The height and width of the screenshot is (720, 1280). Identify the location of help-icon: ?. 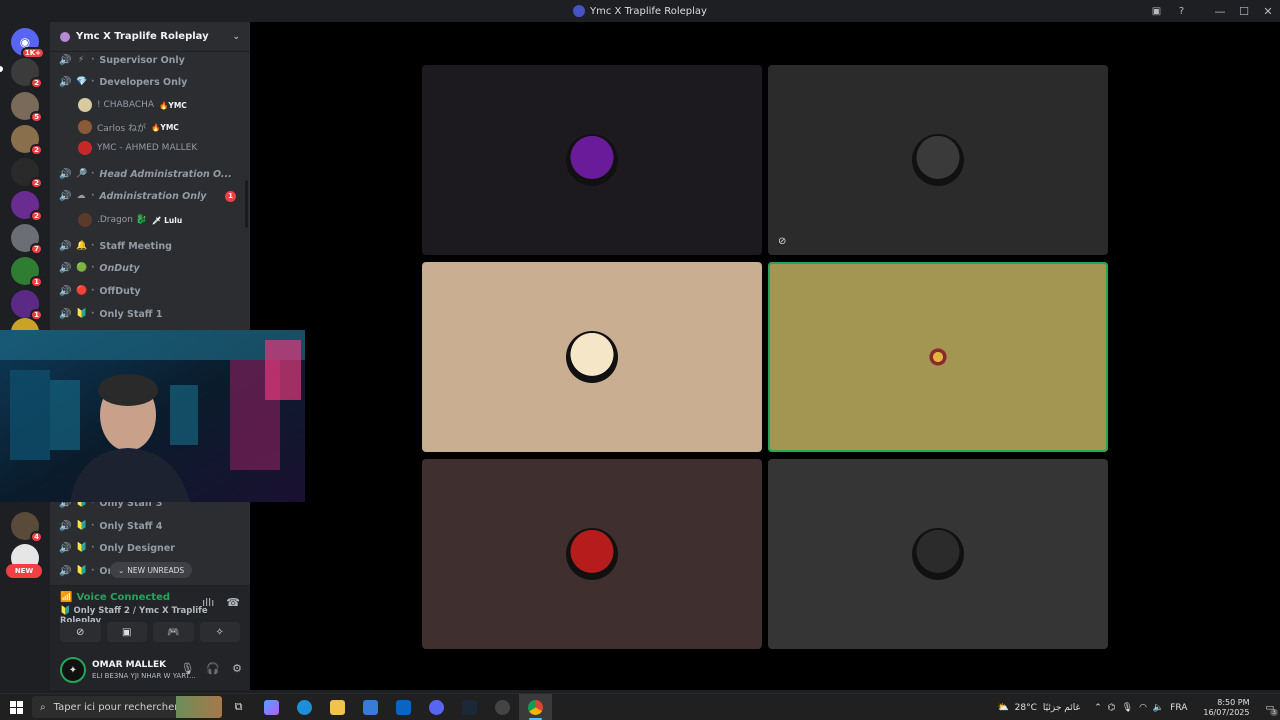
(1181, 11).